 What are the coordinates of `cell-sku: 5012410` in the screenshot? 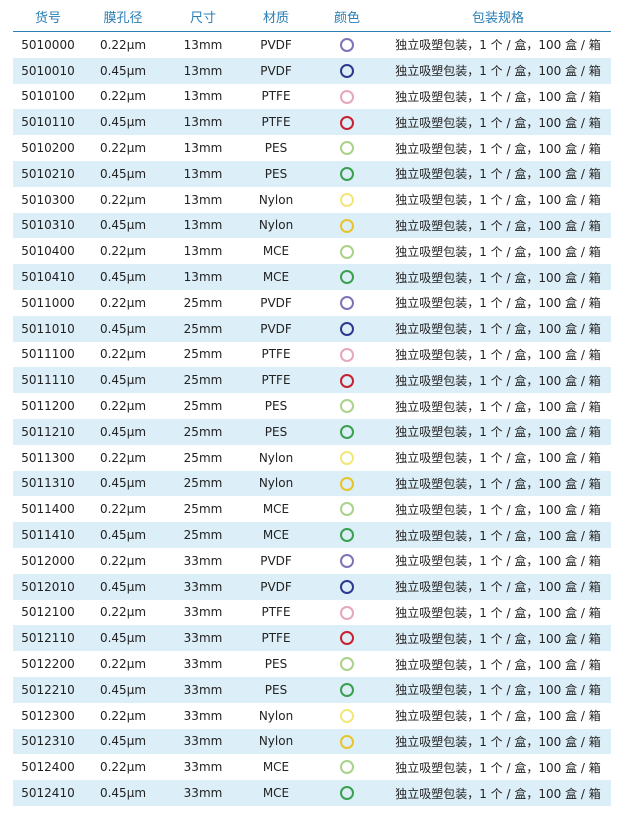 It's located at (48, 793).